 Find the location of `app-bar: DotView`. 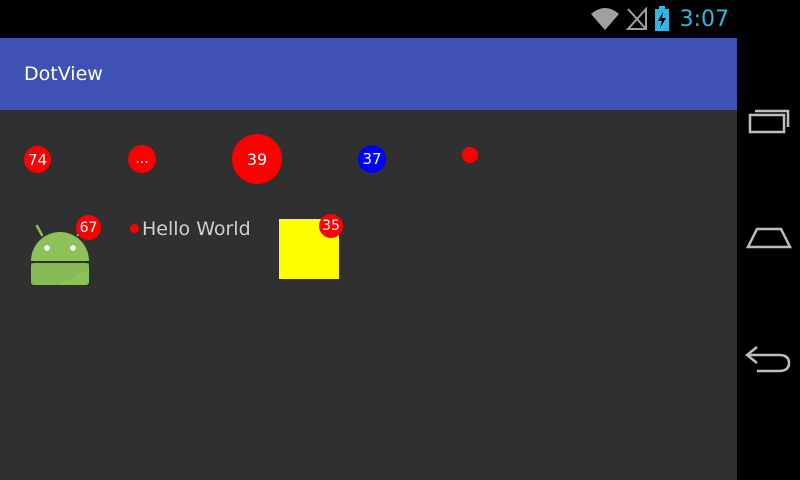

app-bar: DotView is located at coordinates (368, 74).